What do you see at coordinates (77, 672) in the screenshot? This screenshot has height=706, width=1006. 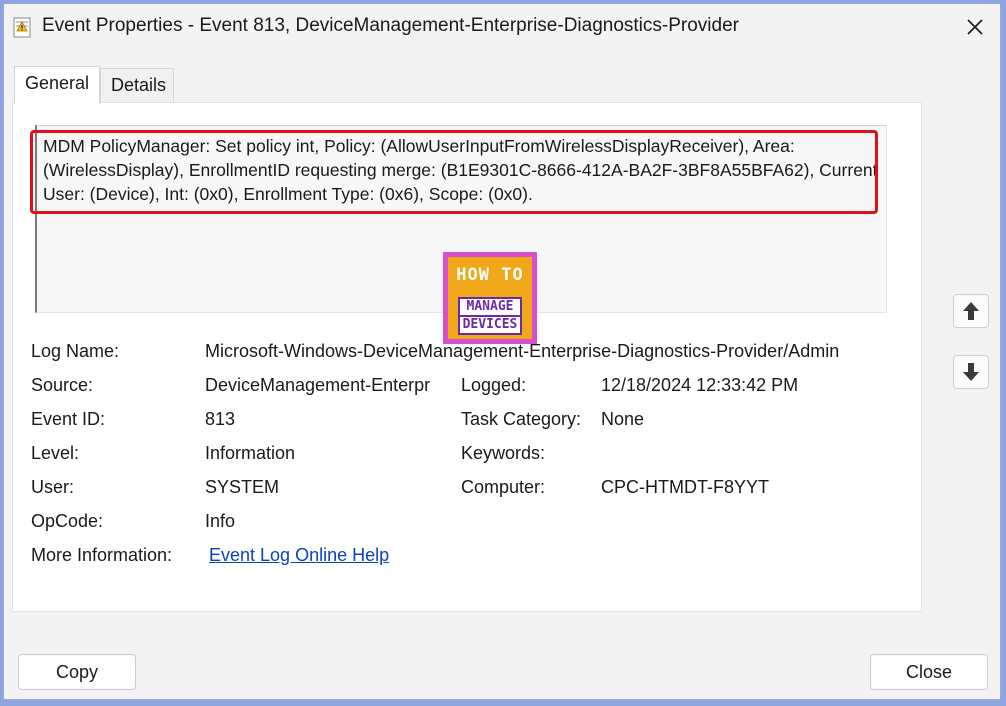 I see `copy-button: Copy` at bounding box center [77, 672].